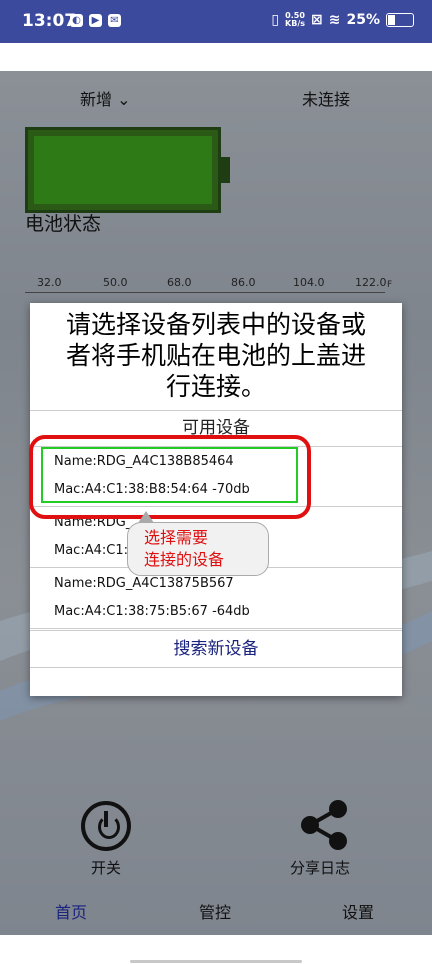 Image resolution: width=432 pixels, height=964 pixels. Describe the element at coordinates (49, 282) in the screenshot. I see `scale-tick: 32.0` at that location.